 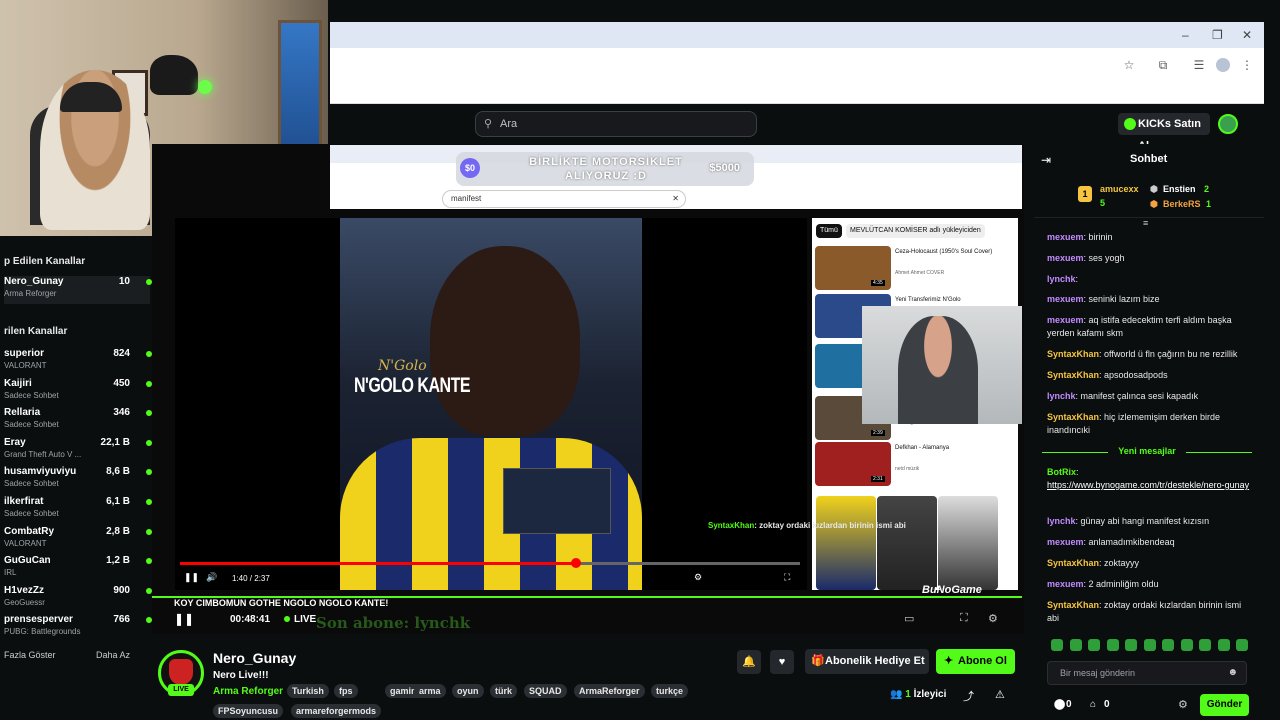 What do you see at coordinates (993, 618) in the screenshot?
I see `settings-icon: ⚙` at bounding box center [993, 618].